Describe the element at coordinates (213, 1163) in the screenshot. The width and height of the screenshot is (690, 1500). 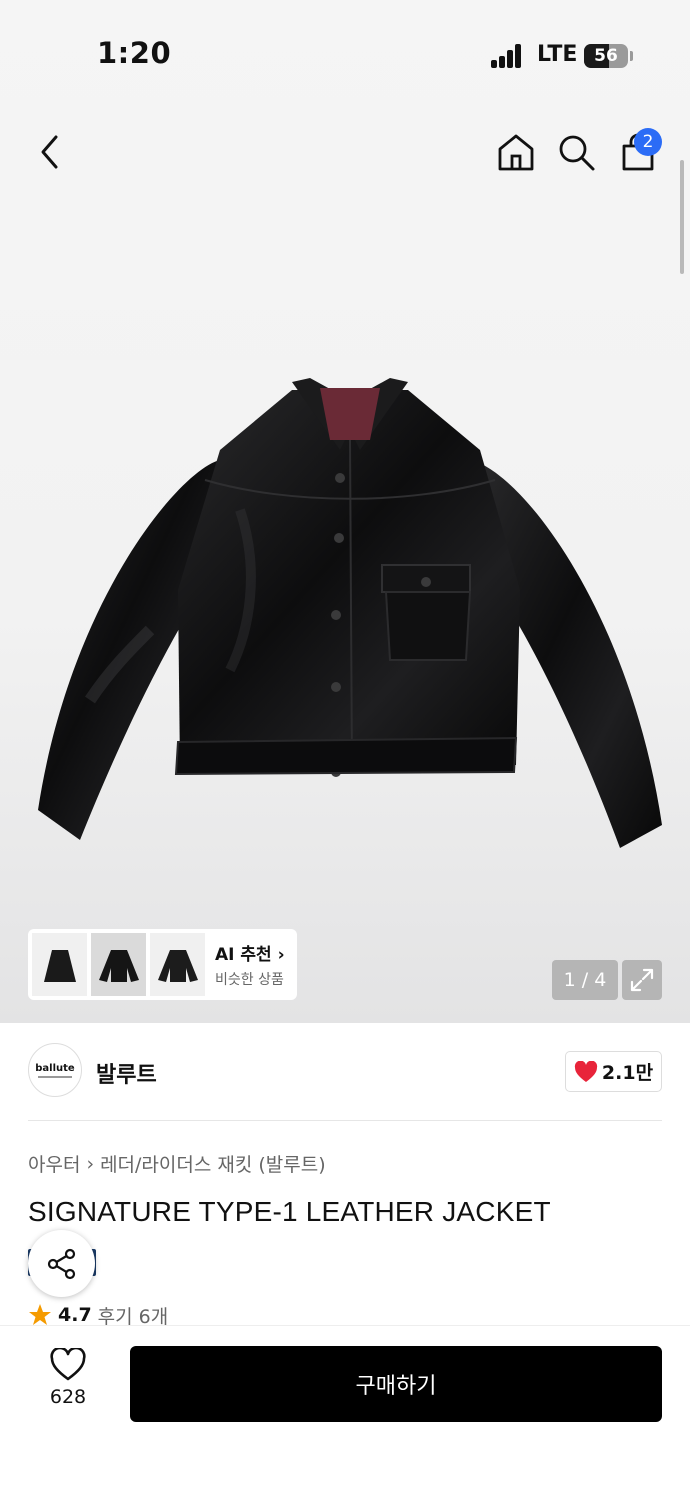
I see `breadcrumb-subcategory: 레더/라이더스 재킷 (발루트)` at that location.